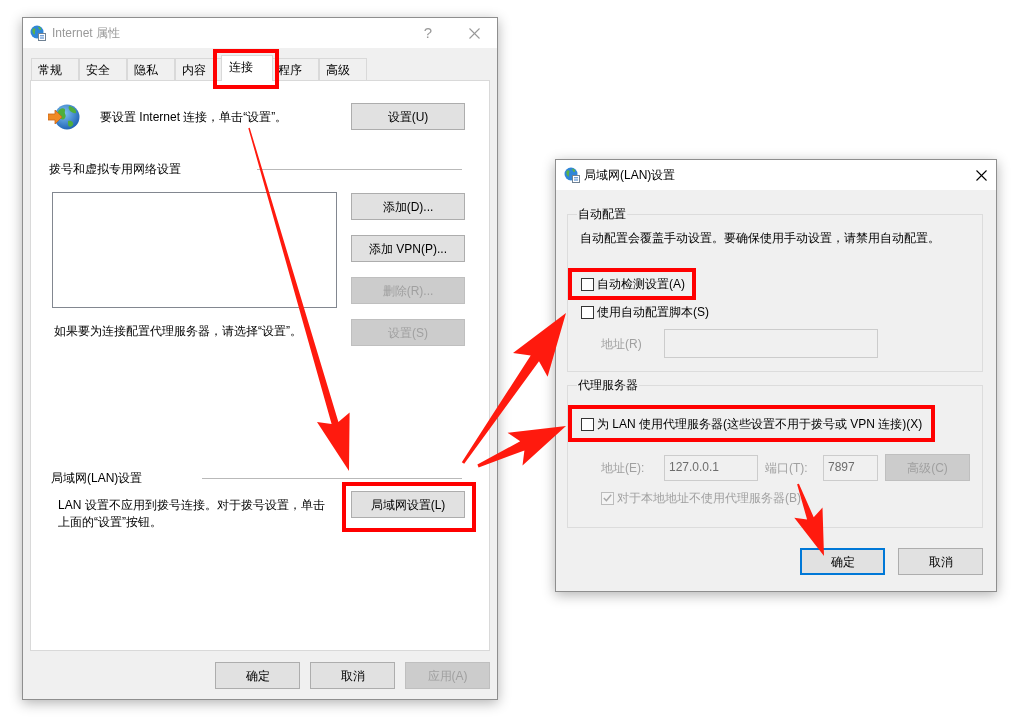 Image resolution: width=1017 pixels, height=719 pixels. What do you see at coordinates (709, 498) in the screenshot?
I see `checkbox-label: 对于本地地址不使用代理服务器(B)` at bounding box center [709, 498].